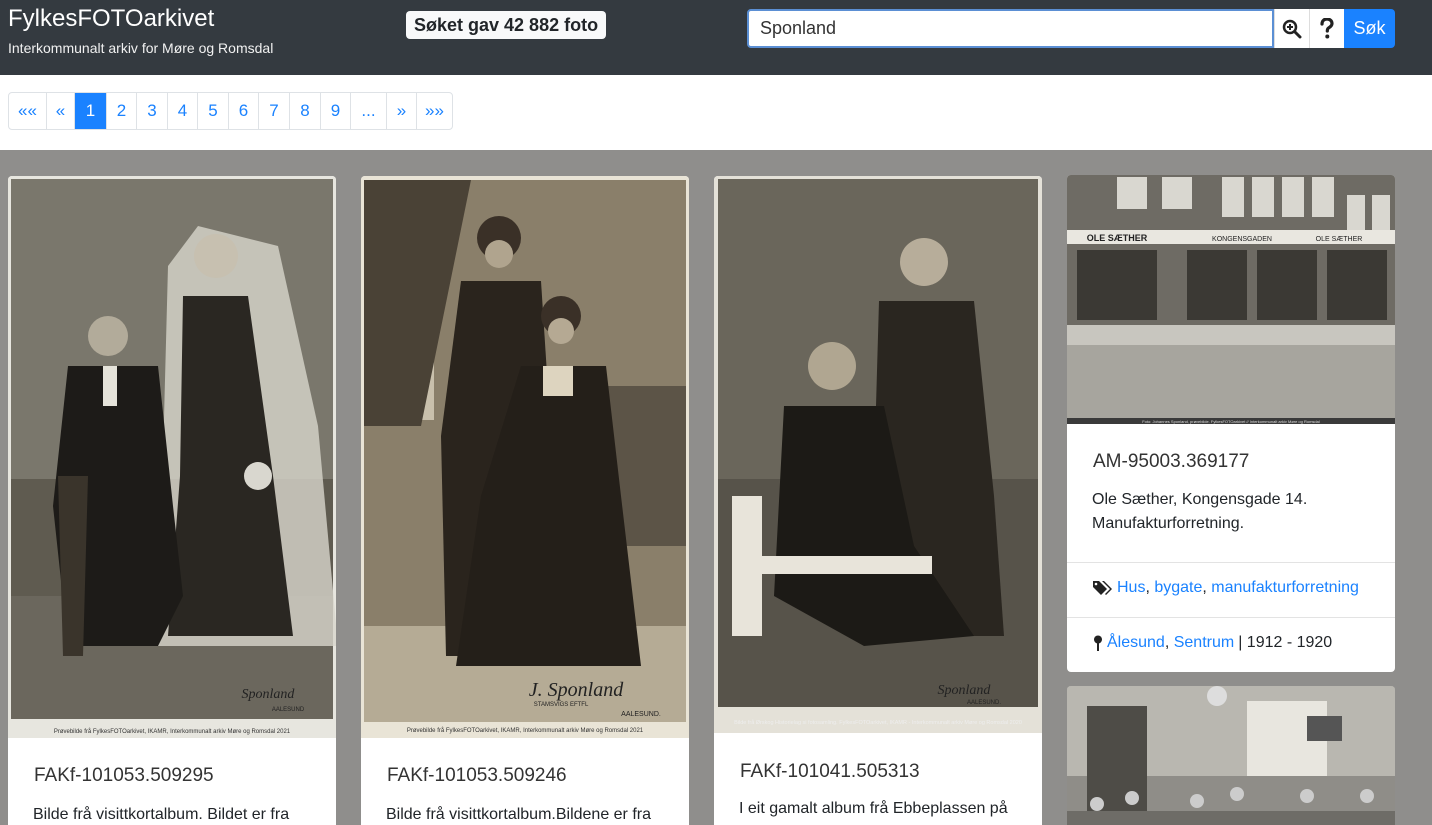 This screenshot has height=825, width=1432. I want to click on search-input, so click(1010, 28).